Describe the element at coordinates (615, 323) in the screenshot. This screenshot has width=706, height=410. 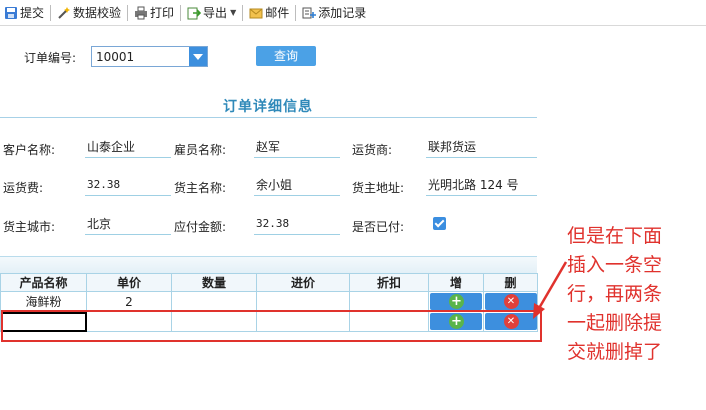
I see `annotation-line: 一起删除提` at that location.